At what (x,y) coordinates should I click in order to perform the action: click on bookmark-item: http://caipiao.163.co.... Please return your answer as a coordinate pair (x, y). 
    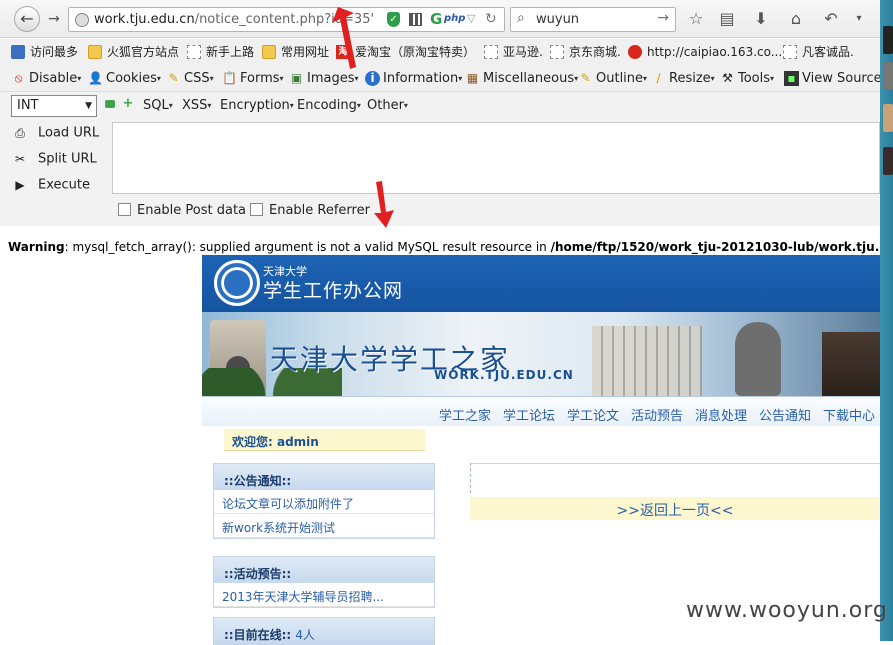
    Looking at the image, I should click on (705, 52).